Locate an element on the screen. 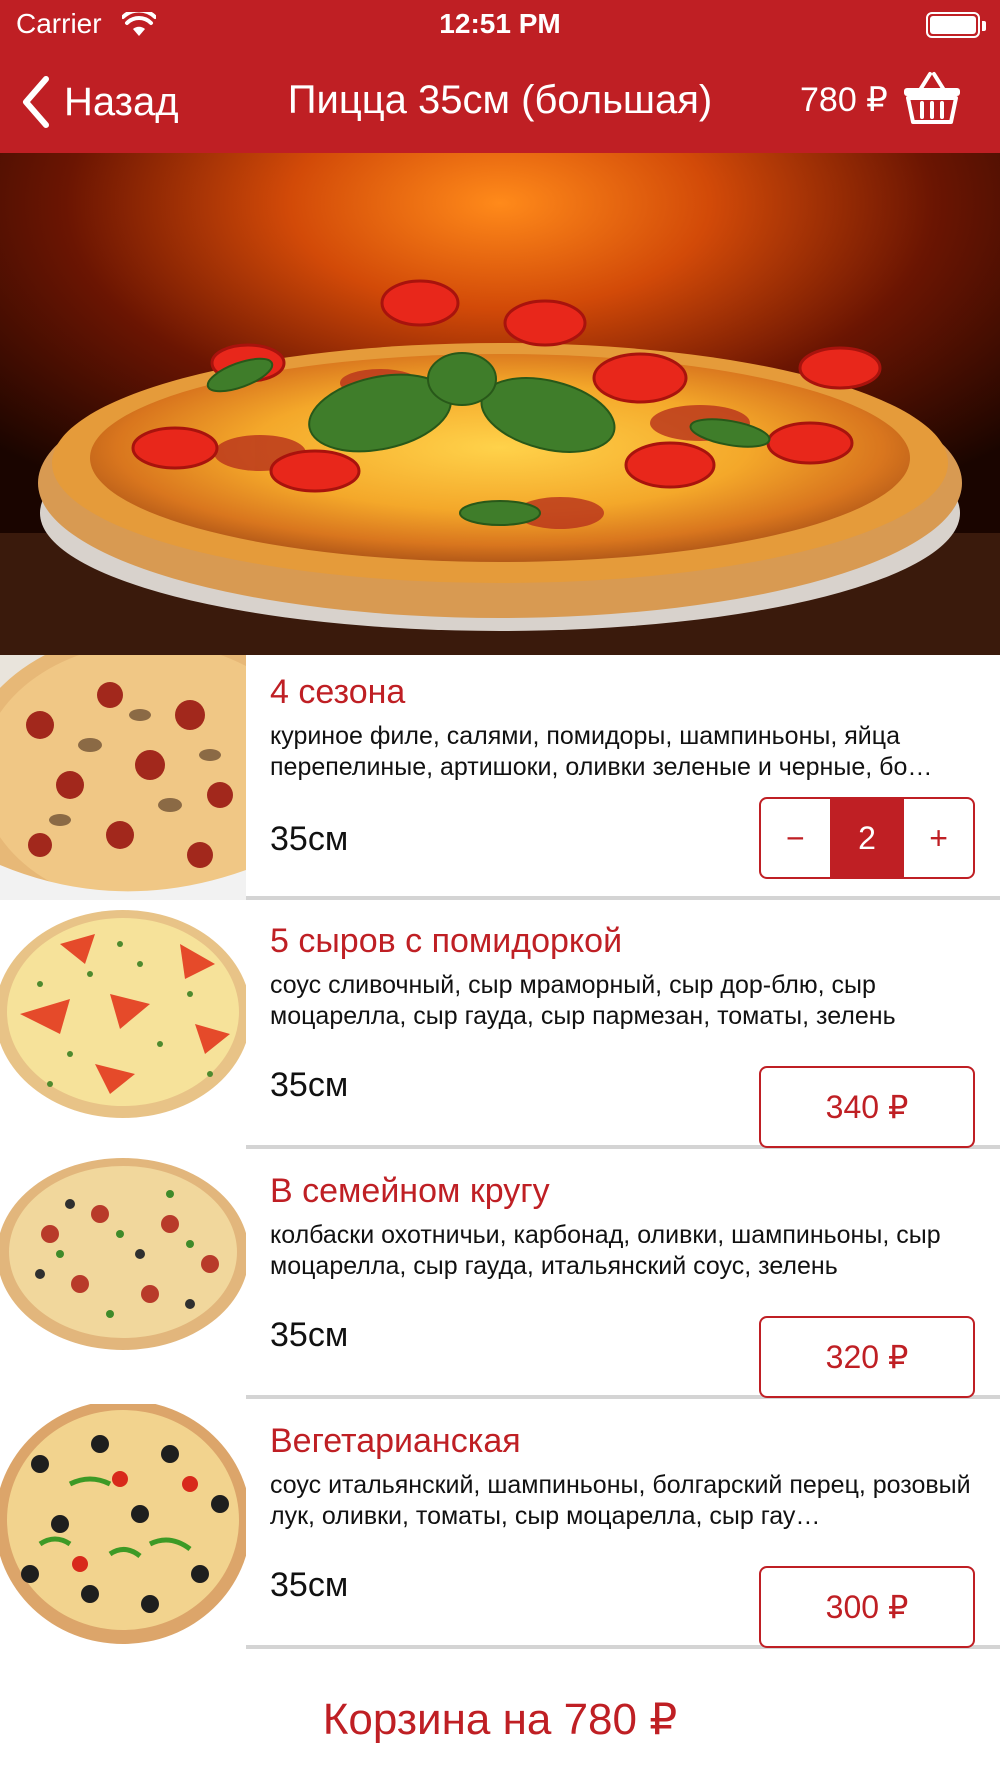  status-time: 12:51 PM is located at coordinates (500, 23).